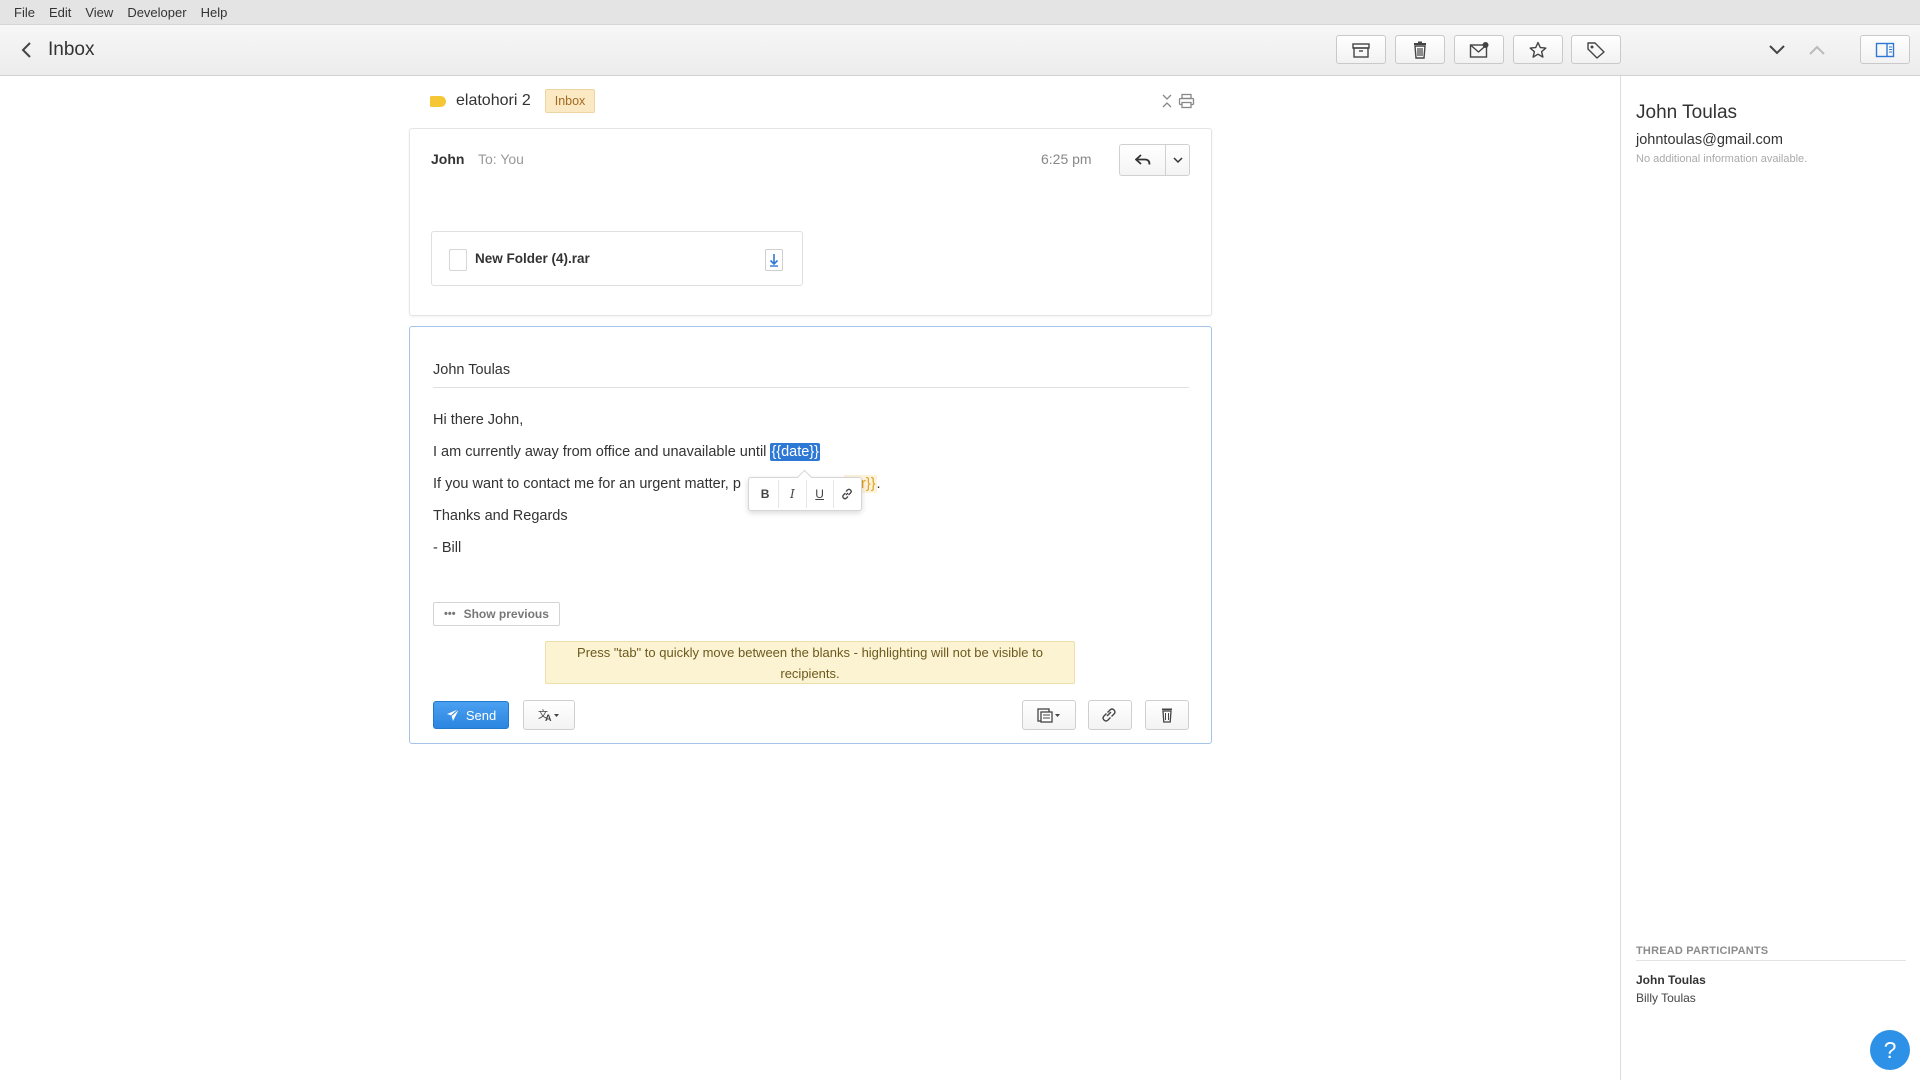 This screenshot has width=1920, height=1080. Describe the element at coordinates (960, 12) in the screenshot. I see `menubar: File Edit View Developer Help` at that location.